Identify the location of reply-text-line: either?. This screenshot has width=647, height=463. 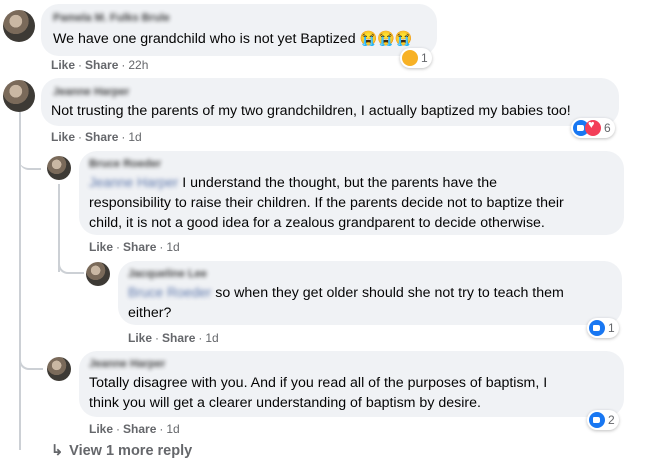
(150, 313).